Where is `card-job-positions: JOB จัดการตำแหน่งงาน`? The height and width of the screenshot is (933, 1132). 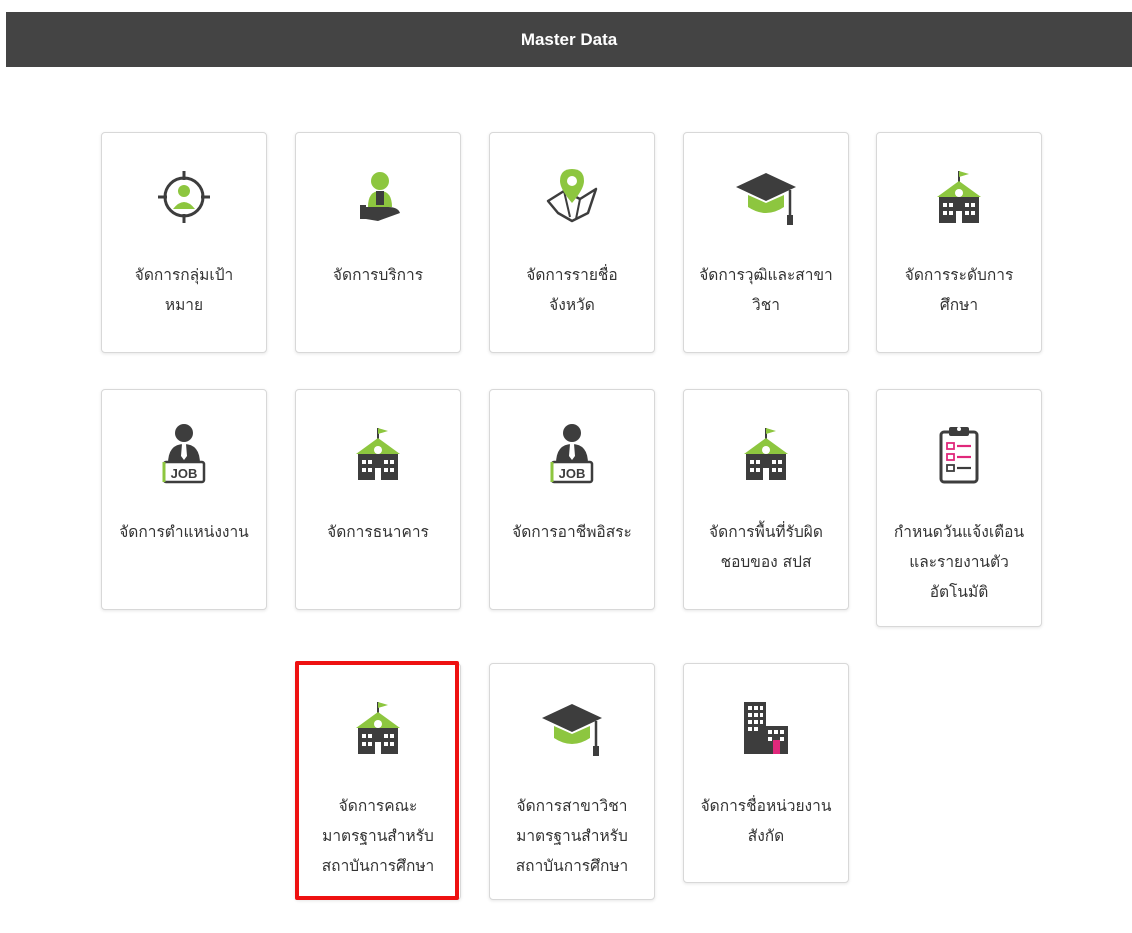 card-job-positions: JOB จัดการตำแหน่งงาน is located at coordinates (184, 499).